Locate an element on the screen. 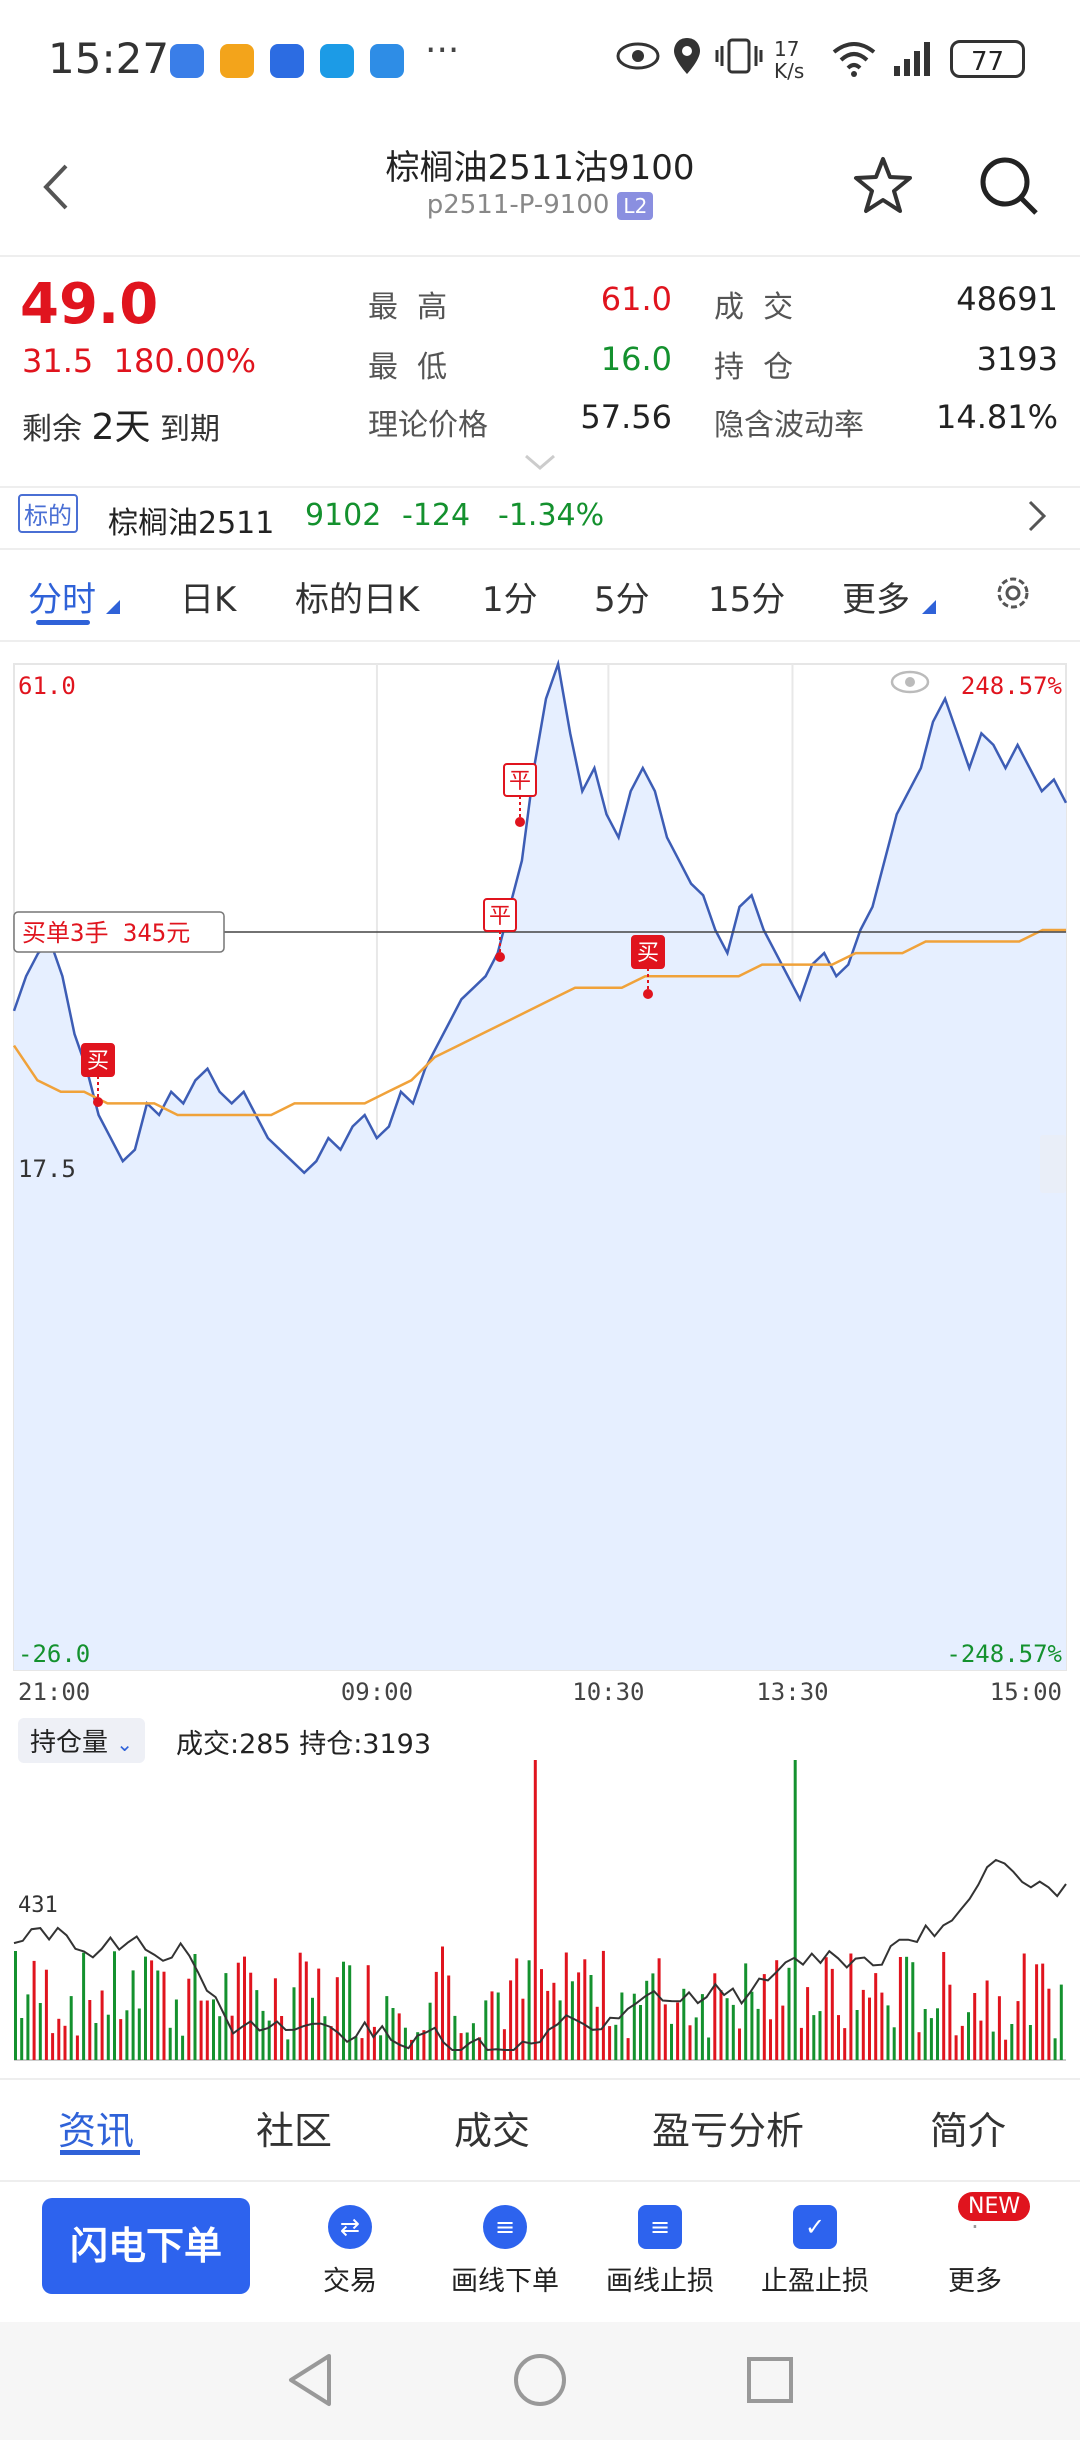  search-icon is located at coordinates (1009, 186).